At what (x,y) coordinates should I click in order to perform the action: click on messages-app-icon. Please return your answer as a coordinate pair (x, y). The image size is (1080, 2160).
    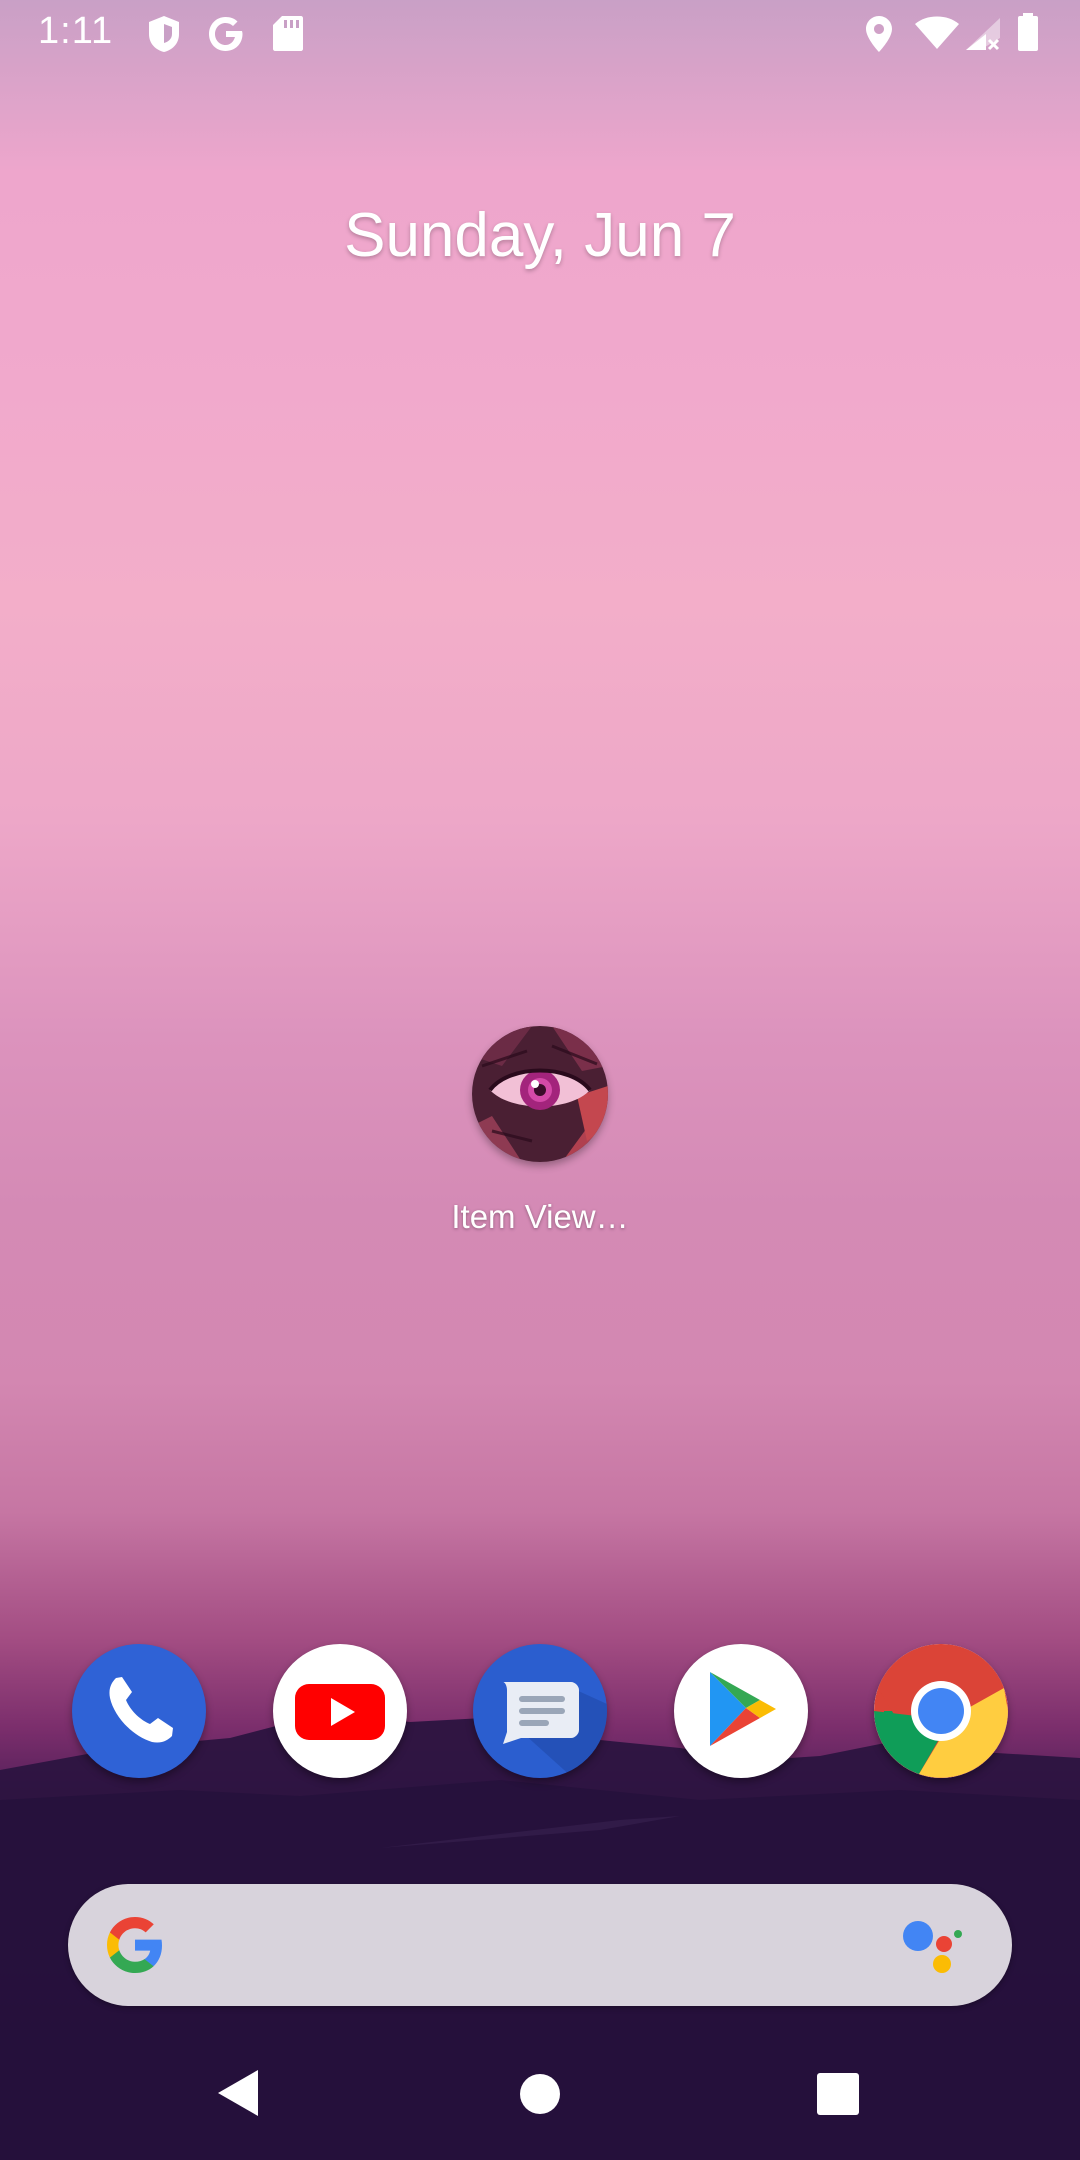
    Looking at the image, I should click on (540, 1711).